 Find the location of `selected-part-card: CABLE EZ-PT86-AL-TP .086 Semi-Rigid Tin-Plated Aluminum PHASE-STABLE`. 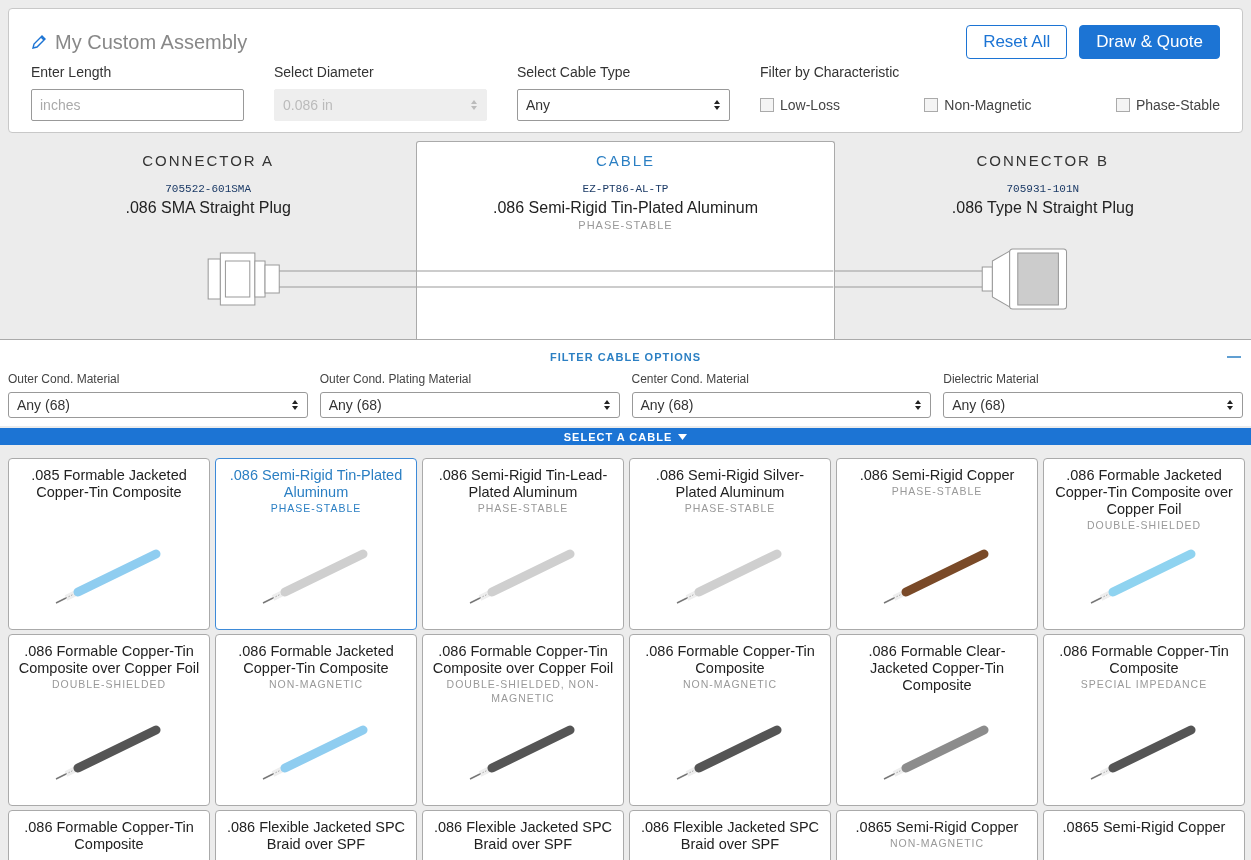

selected-part-card: CABLE EZ-PT86-AL-TP .086 Semi-Rigid Tin-Plated Aluminum PHASE-STABLE is located at coordinates (625, 240).